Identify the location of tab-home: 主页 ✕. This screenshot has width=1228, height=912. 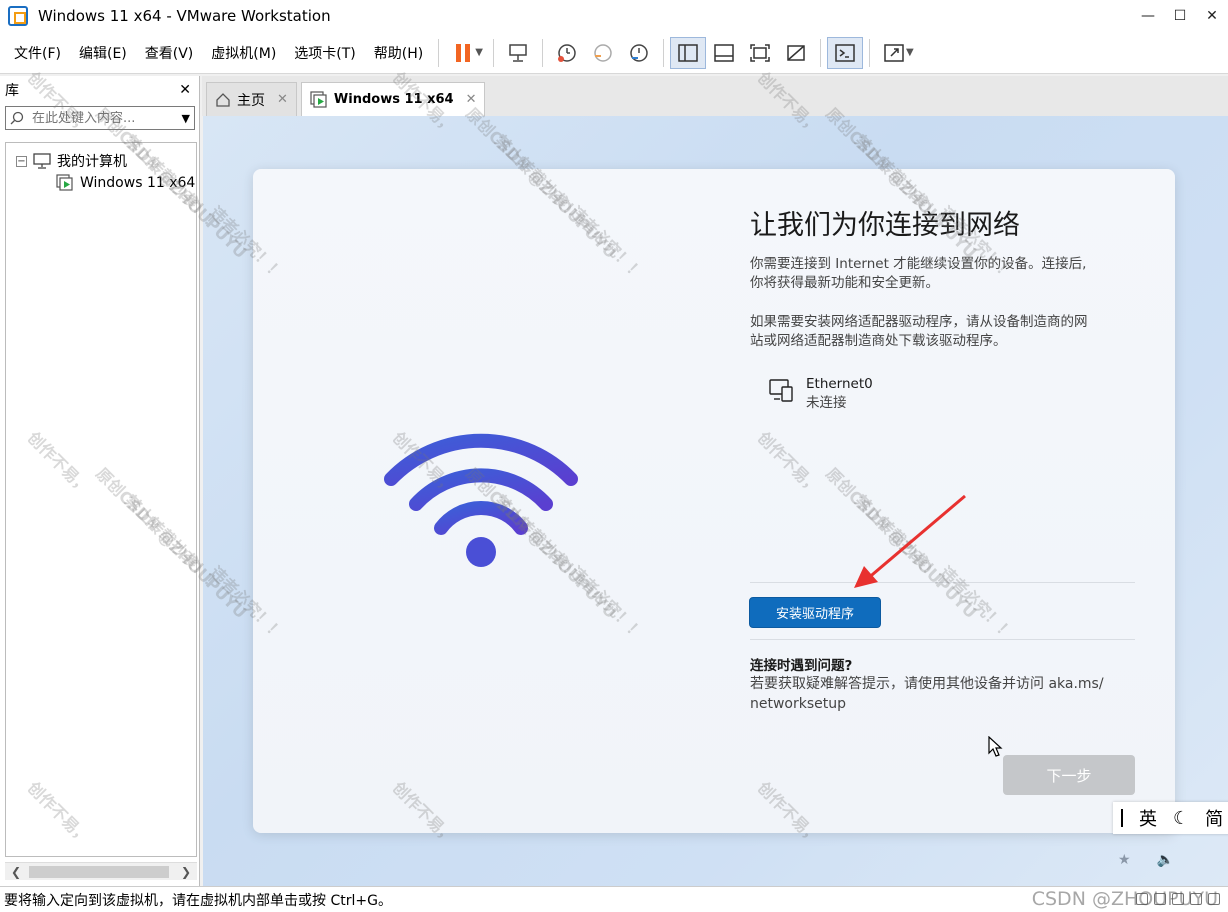
(251, 99).